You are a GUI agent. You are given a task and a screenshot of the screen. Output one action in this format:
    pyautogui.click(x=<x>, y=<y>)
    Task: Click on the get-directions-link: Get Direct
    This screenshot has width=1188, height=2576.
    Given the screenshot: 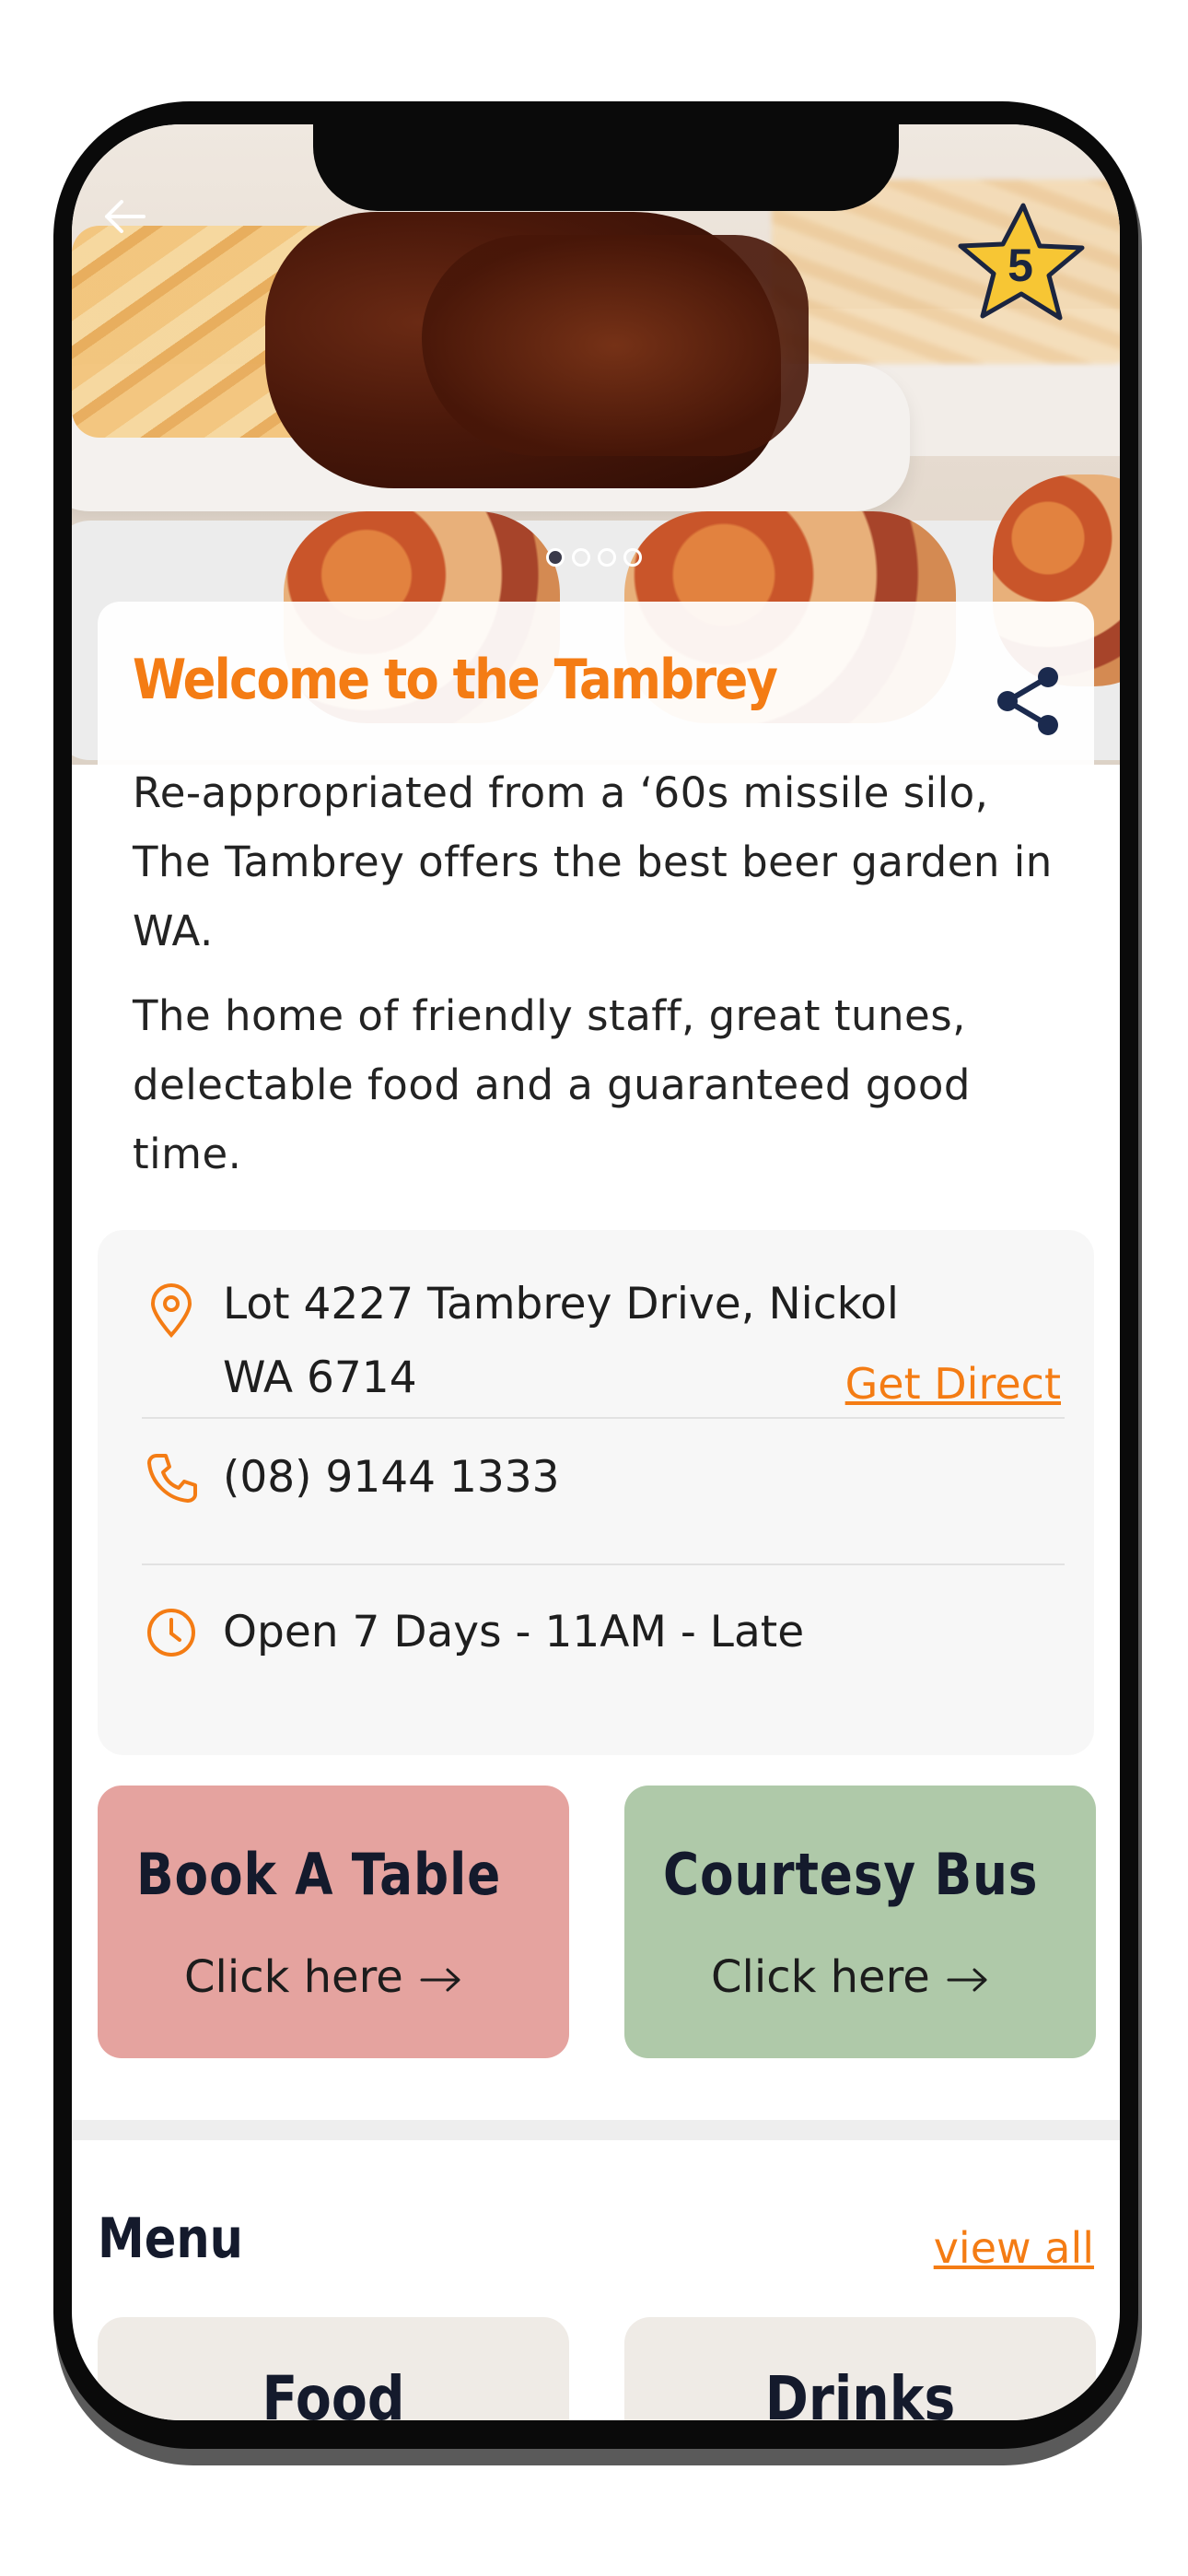 What is the action you would take?
    pyautogui.click(x=953, y=1384)
    